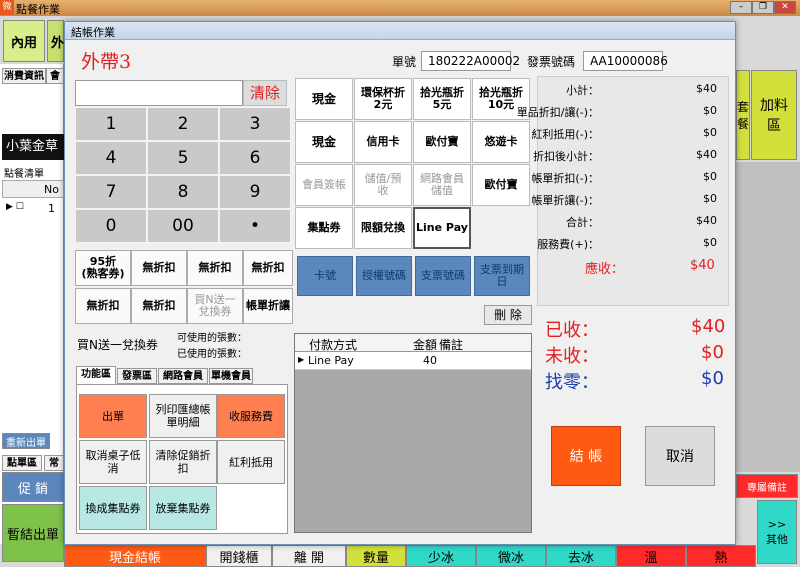  Describe the element at coordinates (55, 41) in the screenshot. I see `takeout-tab: 外` at that location.